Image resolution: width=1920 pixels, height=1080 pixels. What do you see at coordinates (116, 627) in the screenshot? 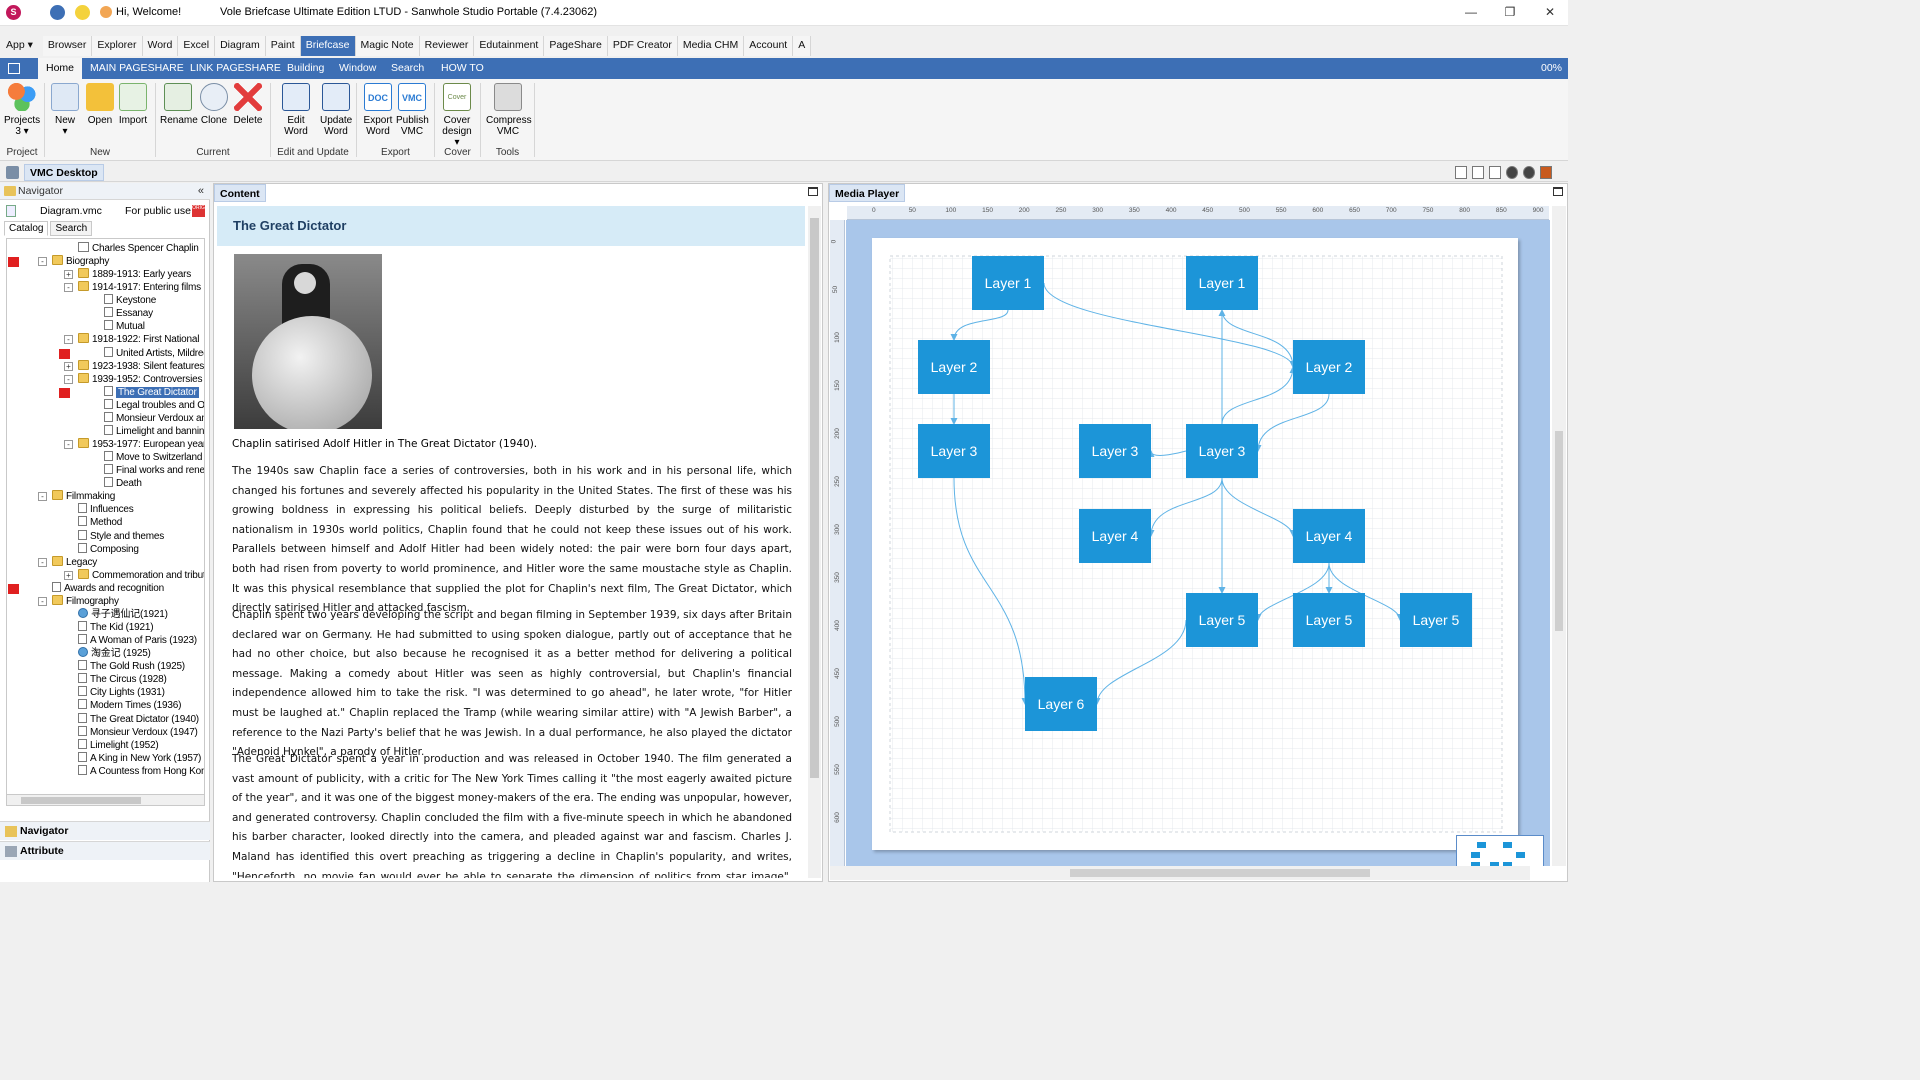
I see `tree-item: The Kid (1921)` at bounding box center [116, 627].